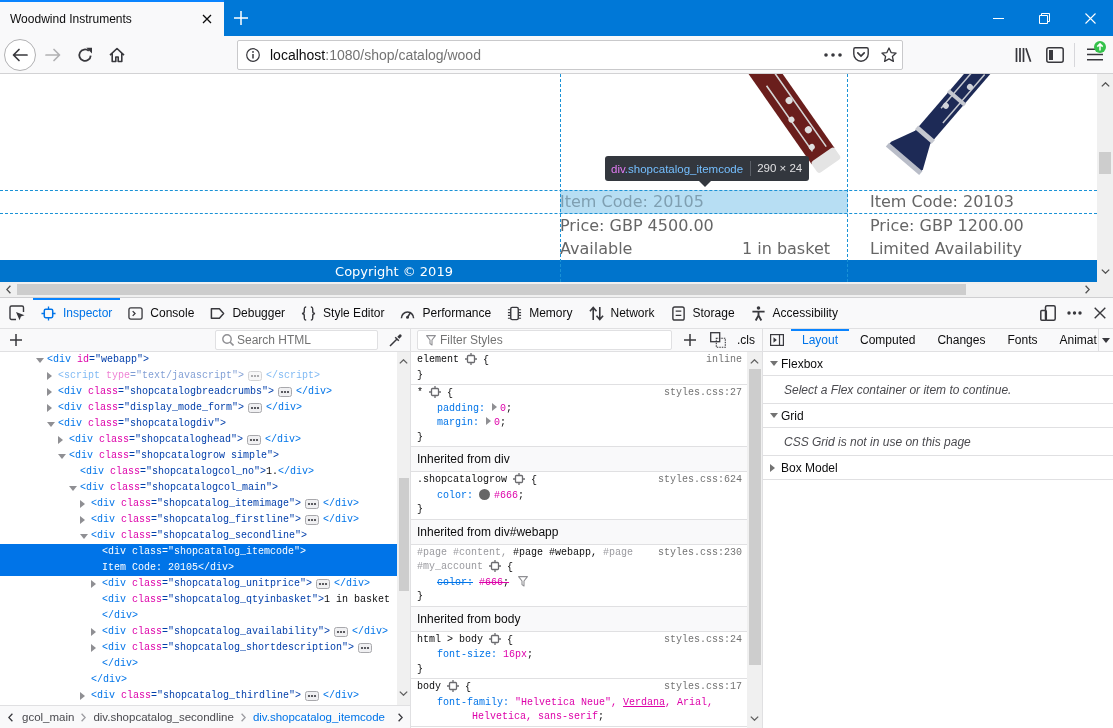 This screenshot has height=728, width=1113. I want to click on mobile-devices-icon, so click(1048, 313).